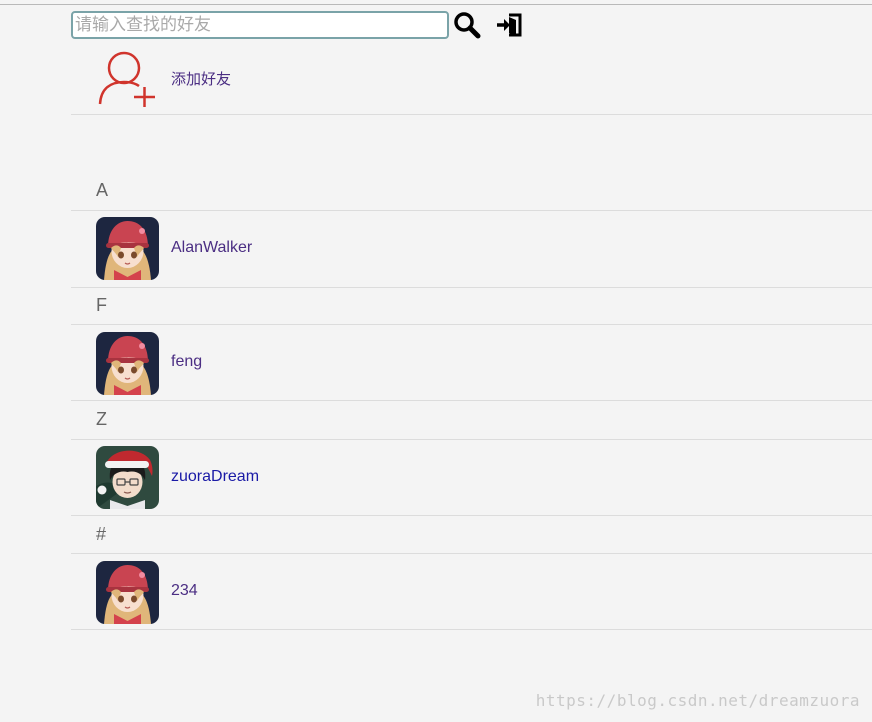 The image size is (872, 722). Describe the element at coordinates (471, 306) in the screenshot. I see `group-header-f: F` at that location.